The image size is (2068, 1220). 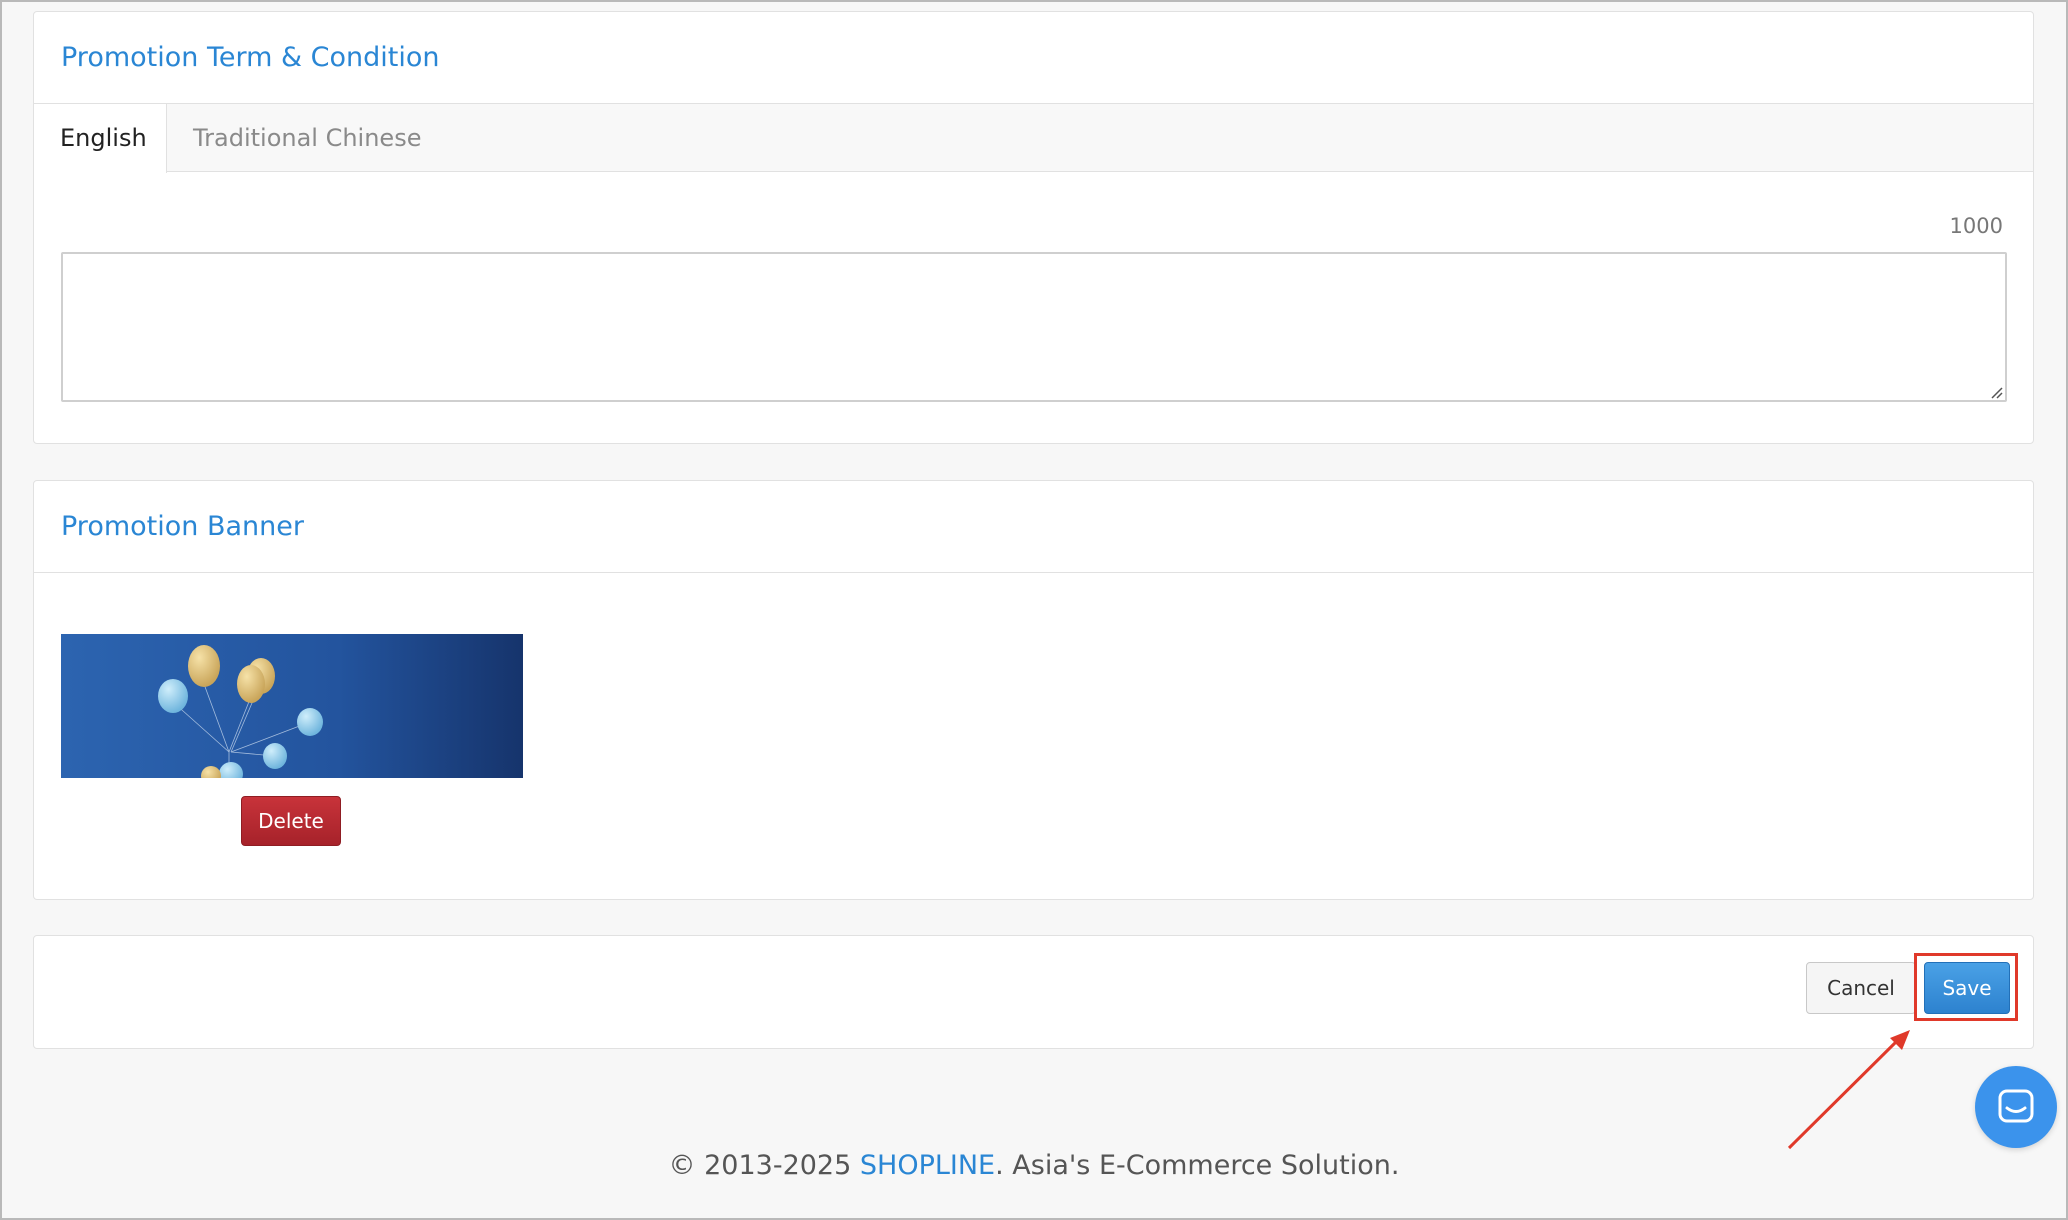 What do you see at coordinates (1033, 138) in the screenshot?
I see `language-tabs: English Traditional Chinese` at bounding box center [1033, 138].